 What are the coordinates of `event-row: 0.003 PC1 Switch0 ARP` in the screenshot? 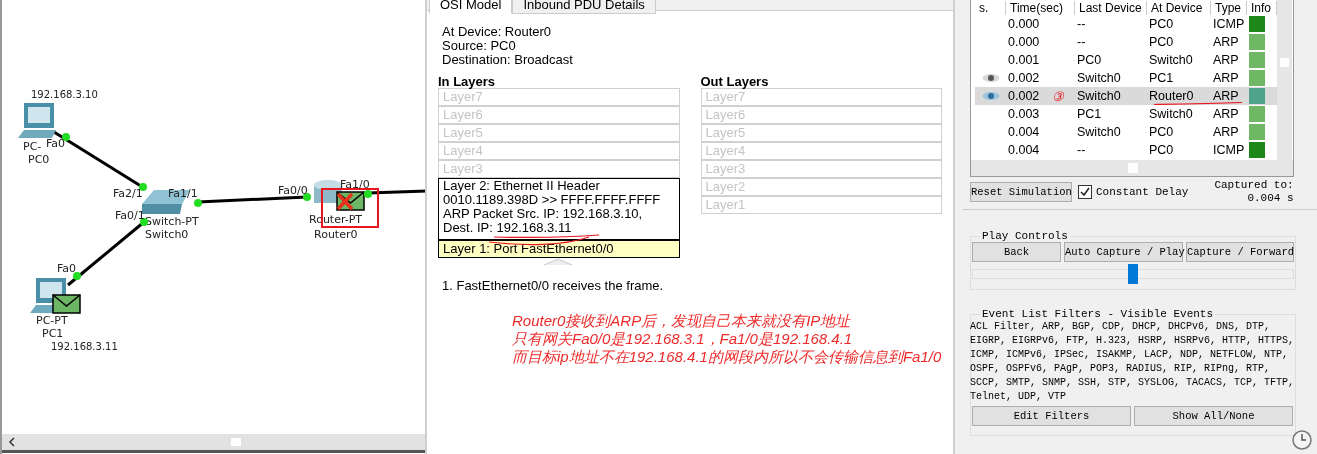 It's located at (1126, 114).